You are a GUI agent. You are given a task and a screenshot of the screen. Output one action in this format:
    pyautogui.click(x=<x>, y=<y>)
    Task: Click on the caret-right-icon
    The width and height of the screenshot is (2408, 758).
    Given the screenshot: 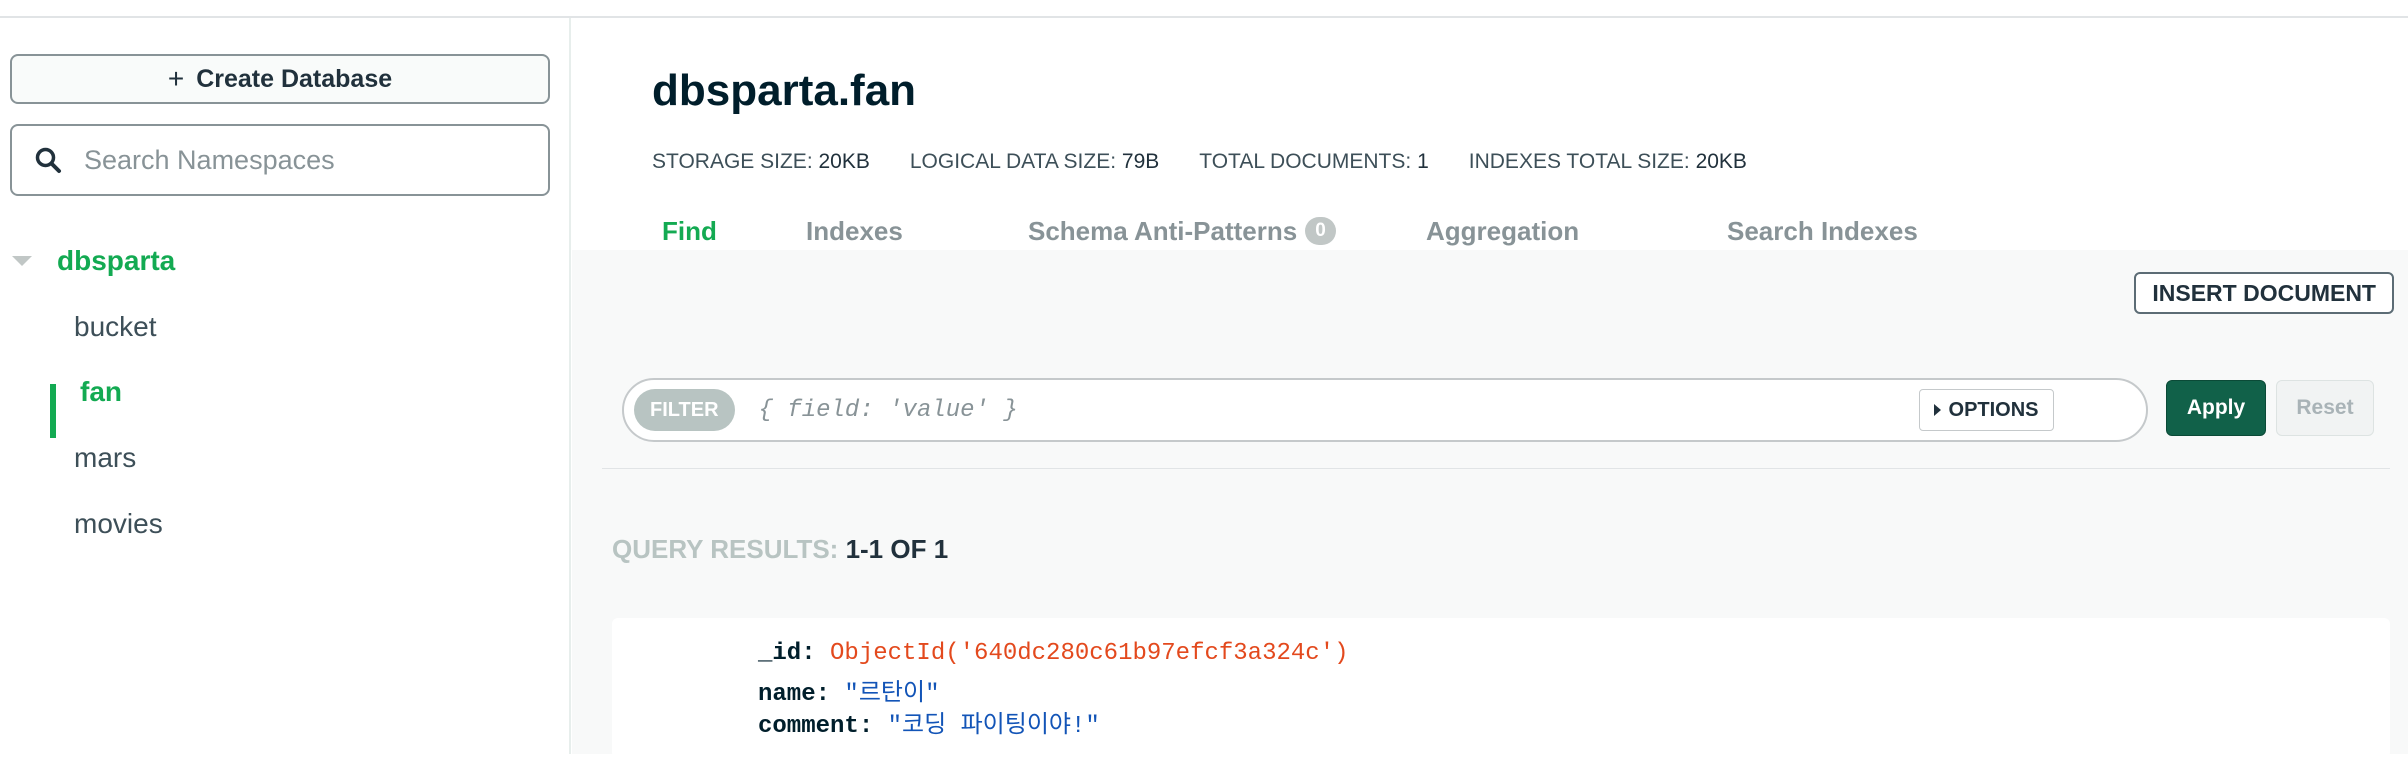 What is the action you would take?
    pyautogui.click(x=1937, y=410)
    